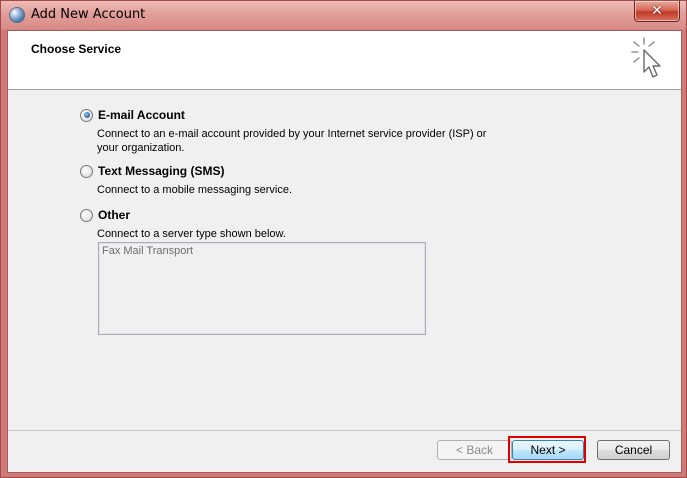 The height and width of the screenshot is (478, 687). What do you see at coordinates (88, 14) in the screenshot?
I see `window-title: Add New Account` at bounding box center [88, 14].